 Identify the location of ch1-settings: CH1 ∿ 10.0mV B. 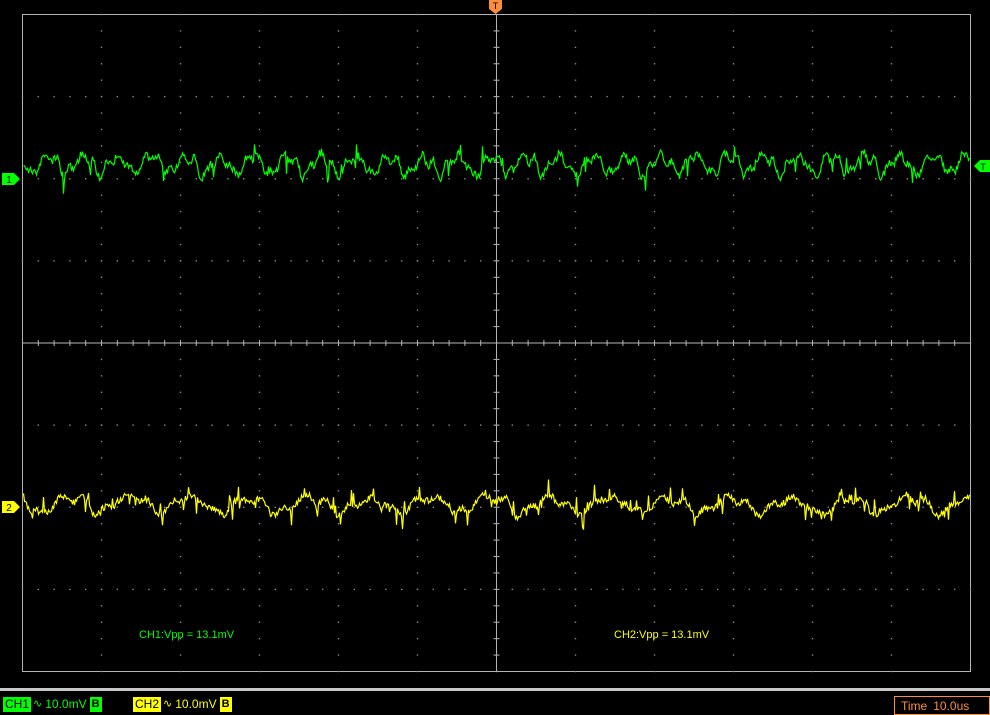
(52, 704).